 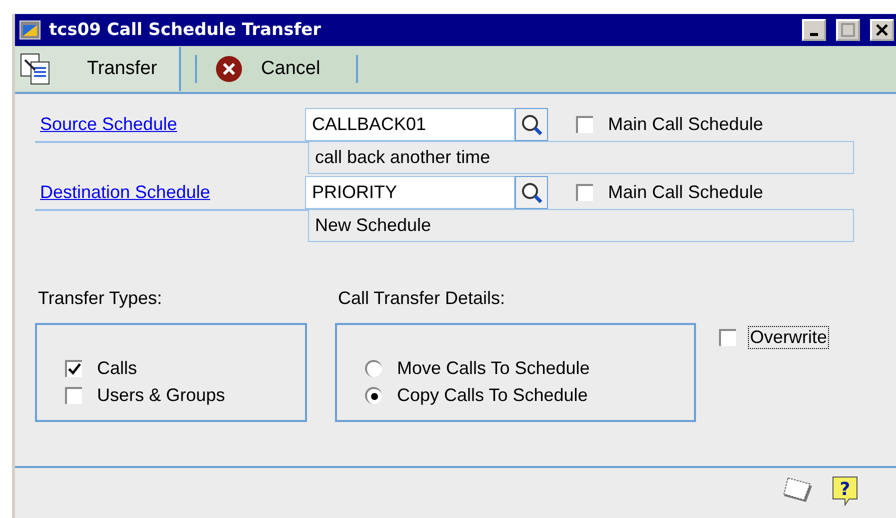 I want to click on schedule-field: CALLBACK01, so click(x=410, y=124).